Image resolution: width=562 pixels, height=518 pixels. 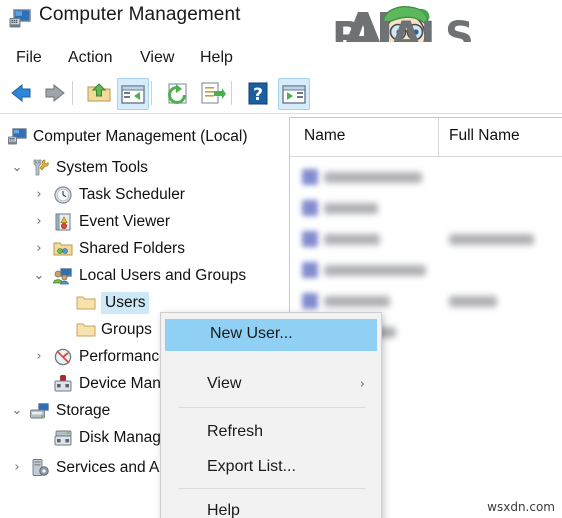 I want to click on tree-item-label: Storage, so click(x=83, y=410).